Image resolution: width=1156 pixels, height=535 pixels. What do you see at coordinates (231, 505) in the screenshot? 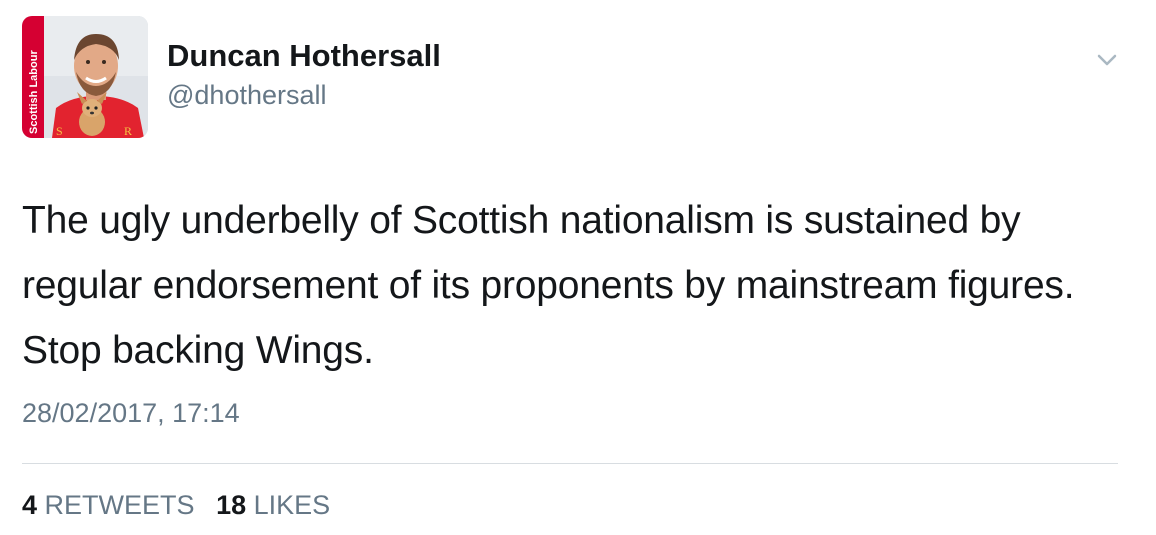
I see `likes-count: 18` at bounding box center [231, 505].